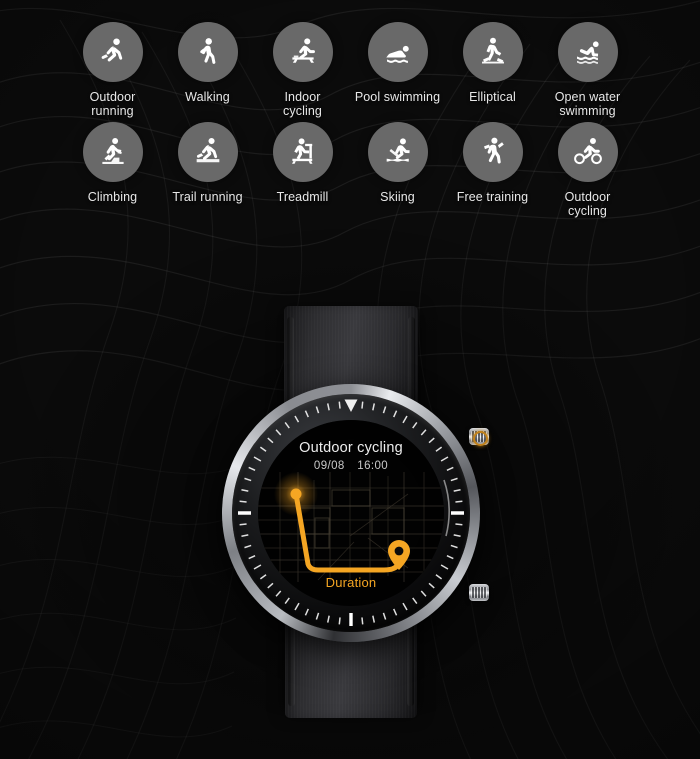 Image resolution: width=700 pixels, height=759 pixels. I want to click on activity-date: 09/08, so click(329, 466).